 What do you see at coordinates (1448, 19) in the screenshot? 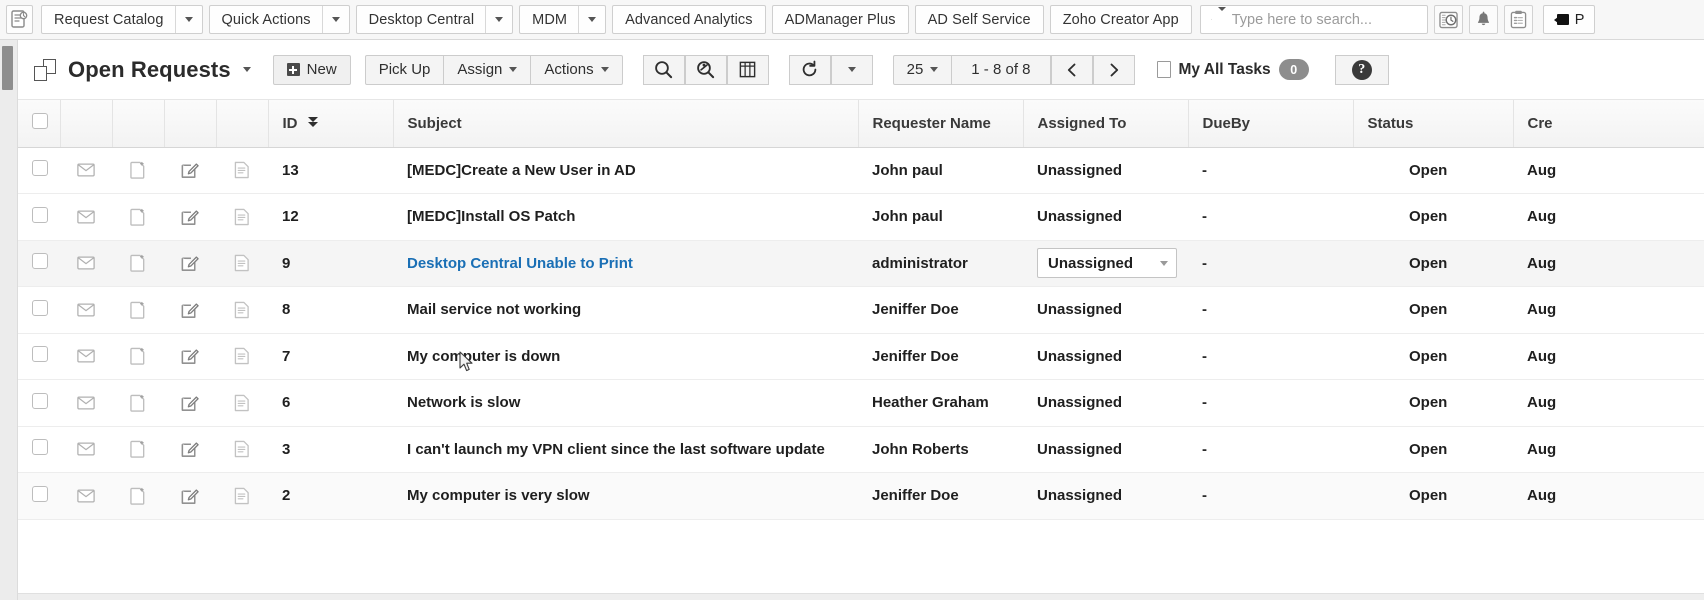
I see `history-clock-icon` at bounding box center [1448, 19].